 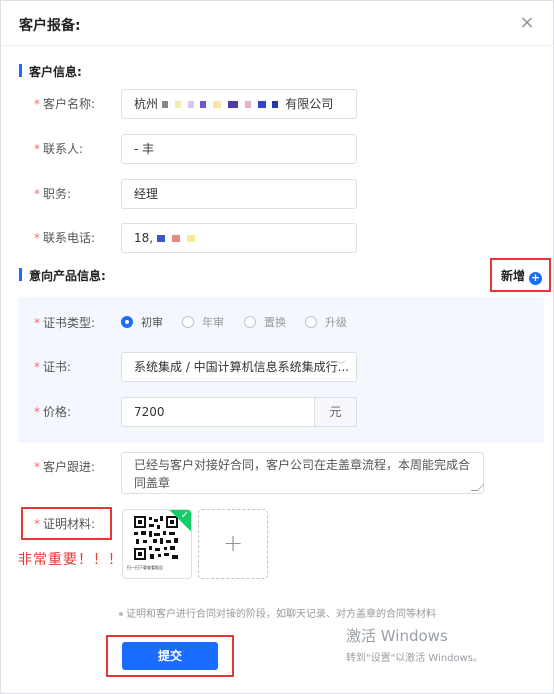 What do you see at coordinates (145, 567) in the screenshot?
I see `thumbnail-caption: 扫一扫下载查看报告` at bounding box center [145, 567].